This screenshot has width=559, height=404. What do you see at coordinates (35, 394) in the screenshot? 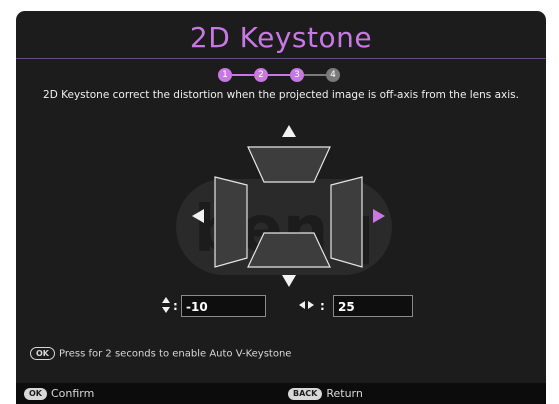
I see `ok-key-icon: OK` at bounding box center [35, 394].